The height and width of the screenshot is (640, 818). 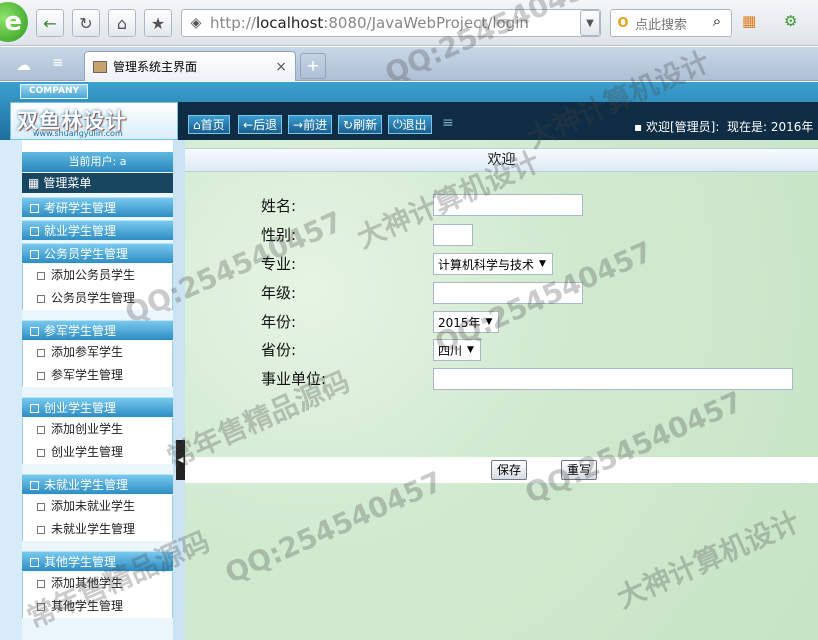 What do you see at coordinates (58, 63) in the screenshot?
I see `tab-list-icon: ≡` at bounding box center [58, 63].